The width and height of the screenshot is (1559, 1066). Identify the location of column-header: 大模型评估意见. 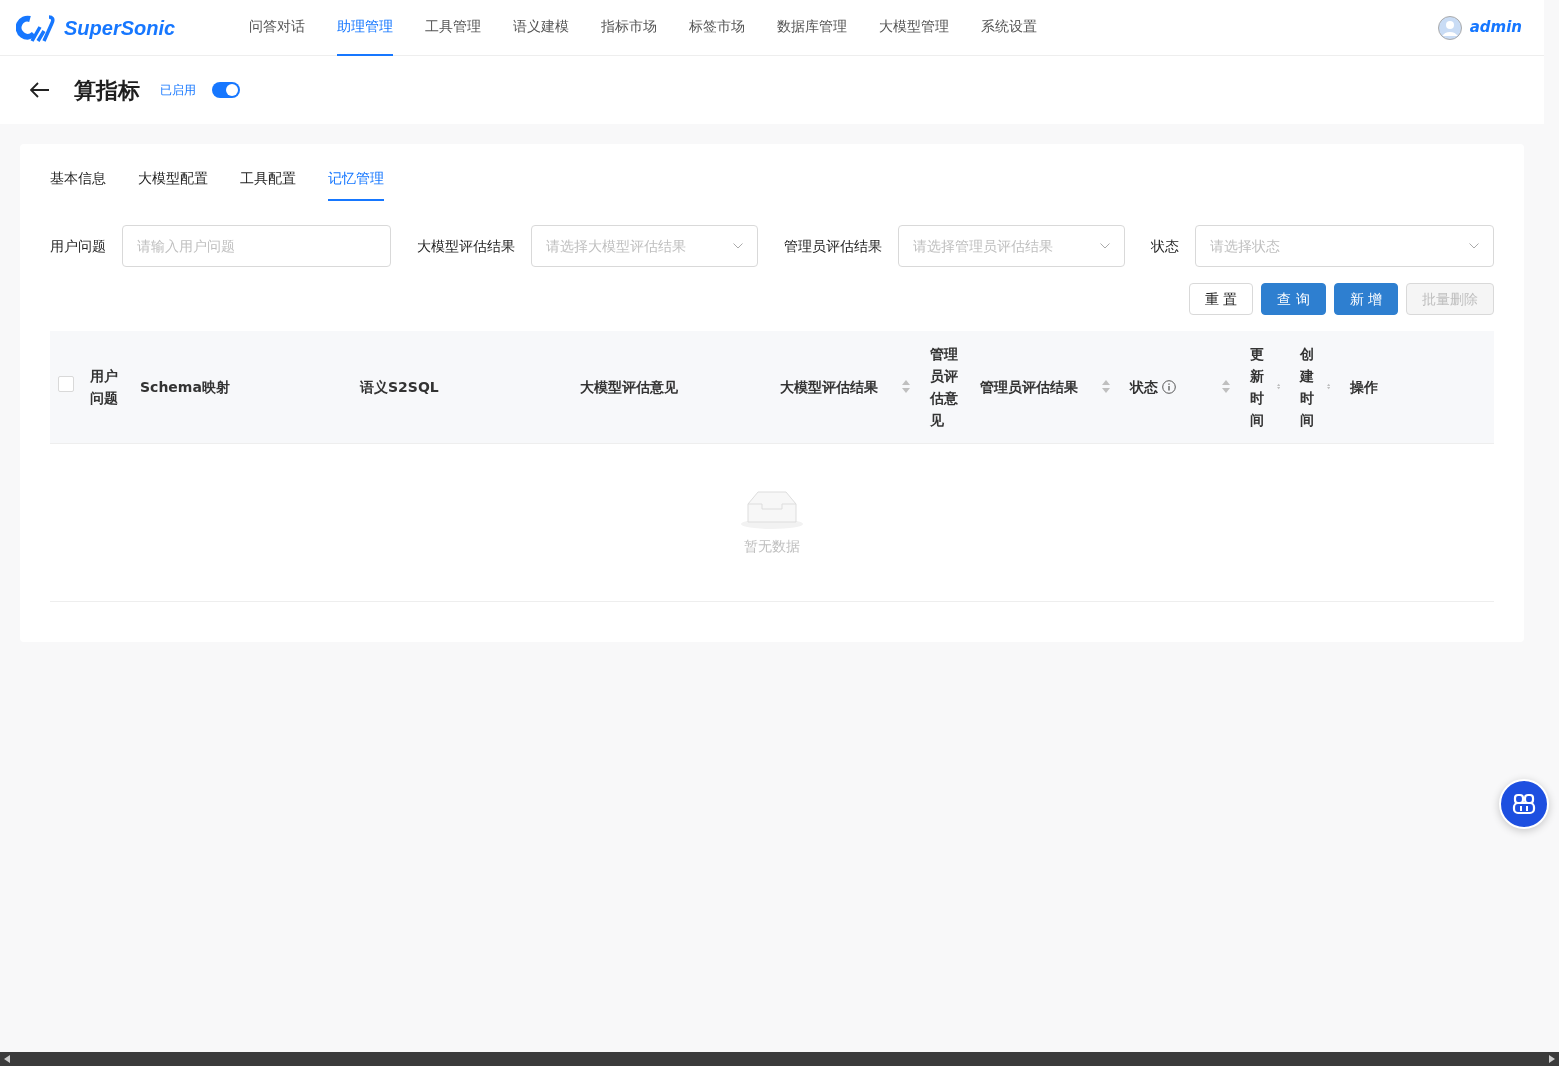
(629, 387).